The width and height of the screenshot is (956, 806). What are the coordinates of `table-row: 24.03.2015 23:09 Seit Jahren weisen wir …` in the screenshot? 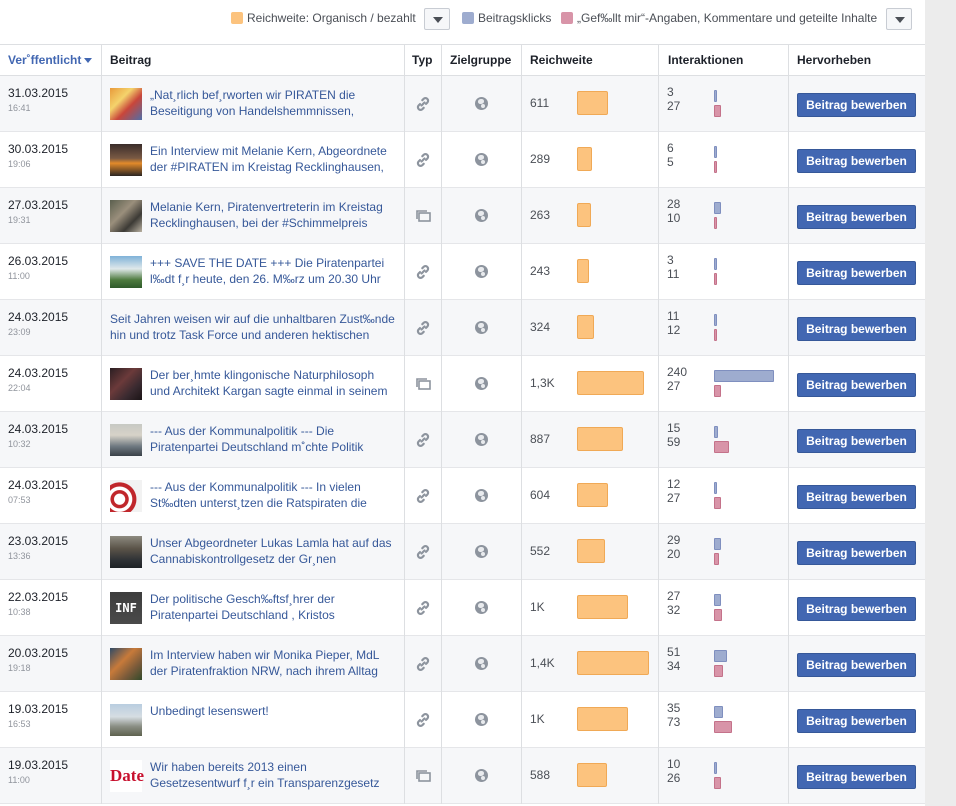 It's located at (462, 328).